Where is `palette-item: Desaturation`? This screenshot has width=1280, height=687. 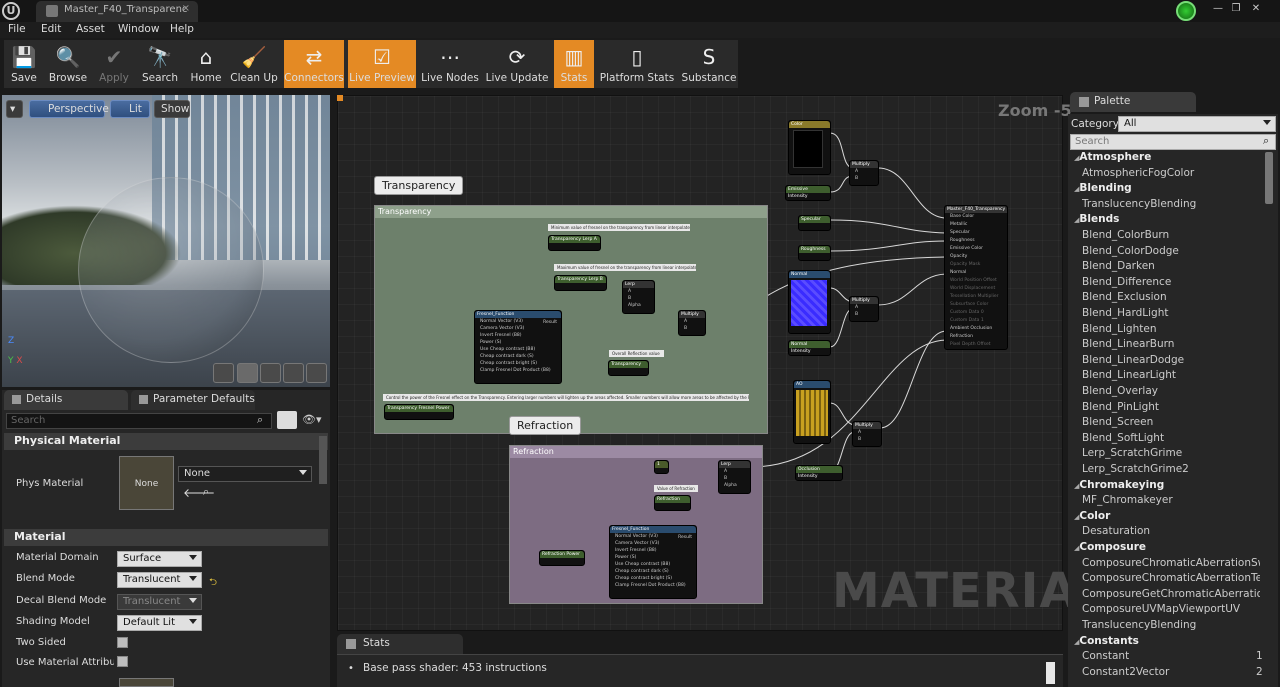
palette-item: Desaturation is located at coordinates (1171, 531).